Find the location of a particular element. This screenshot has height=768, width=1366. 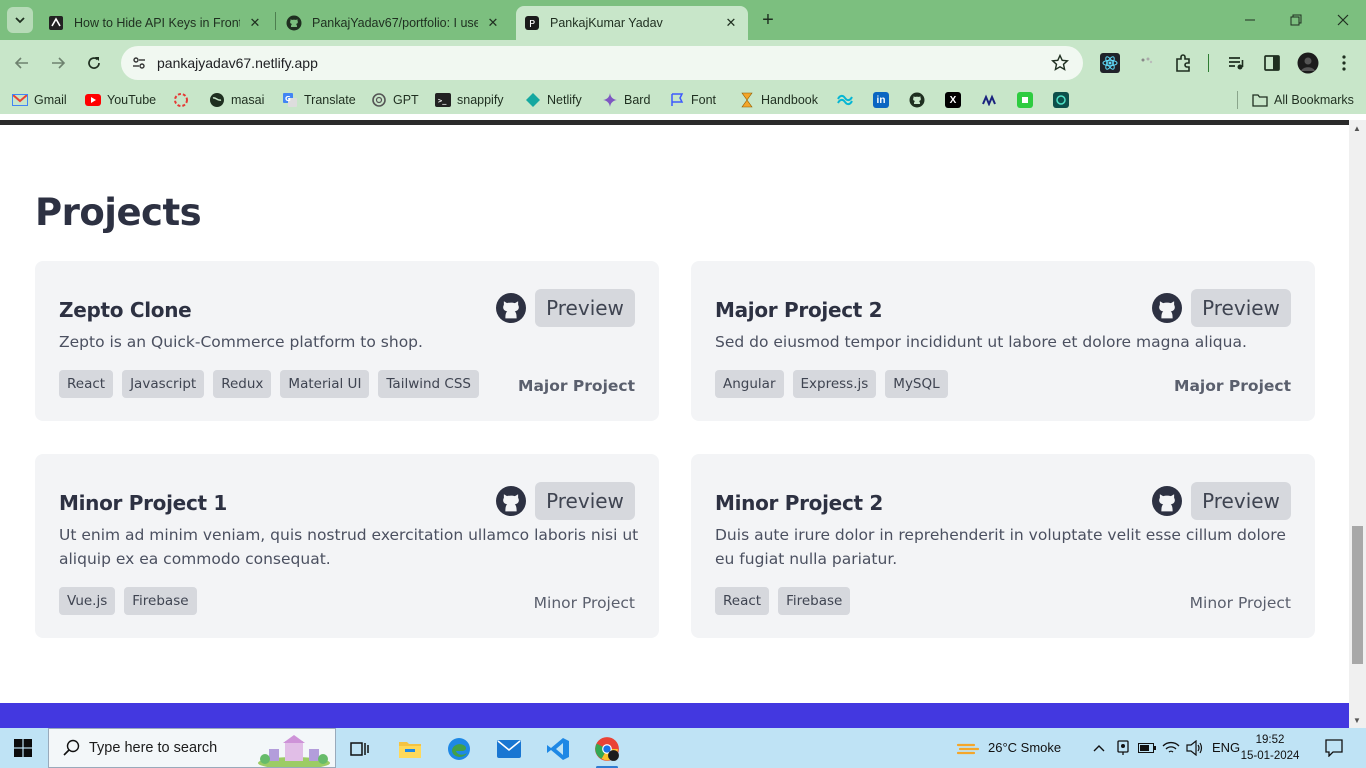

bookmark-netlify: Netlify is located at coordinates (553, 100).